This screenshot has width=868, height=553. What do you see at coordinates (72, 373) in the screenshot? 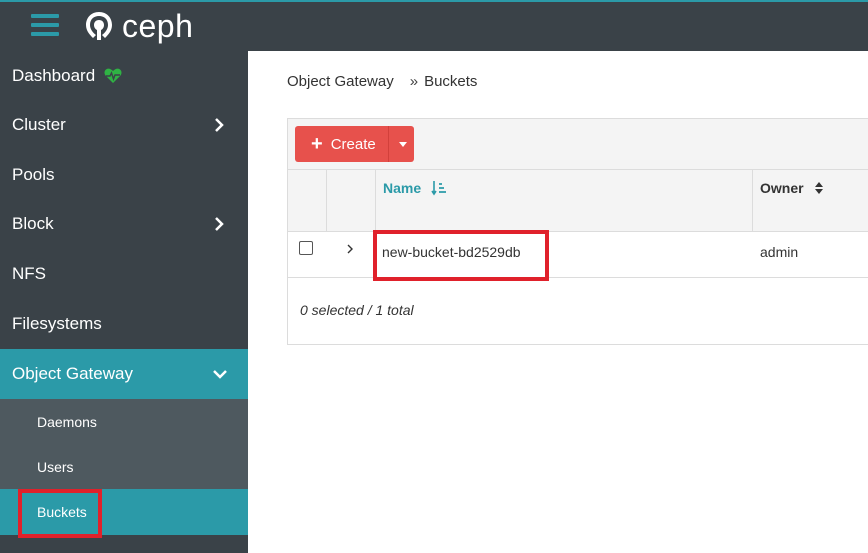
I see `sidebar-item-label: Object Gateway` at bounding box center [72, 373].